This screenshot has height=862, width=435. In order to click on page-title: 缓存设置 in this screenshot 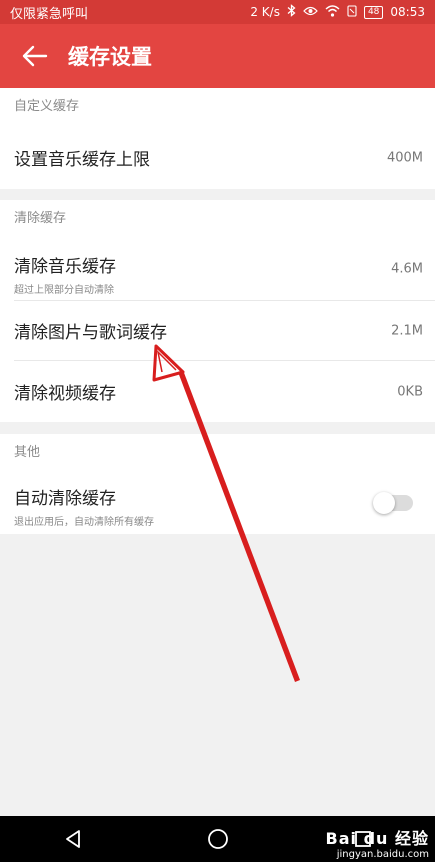, I will do `click(110, 57)`.